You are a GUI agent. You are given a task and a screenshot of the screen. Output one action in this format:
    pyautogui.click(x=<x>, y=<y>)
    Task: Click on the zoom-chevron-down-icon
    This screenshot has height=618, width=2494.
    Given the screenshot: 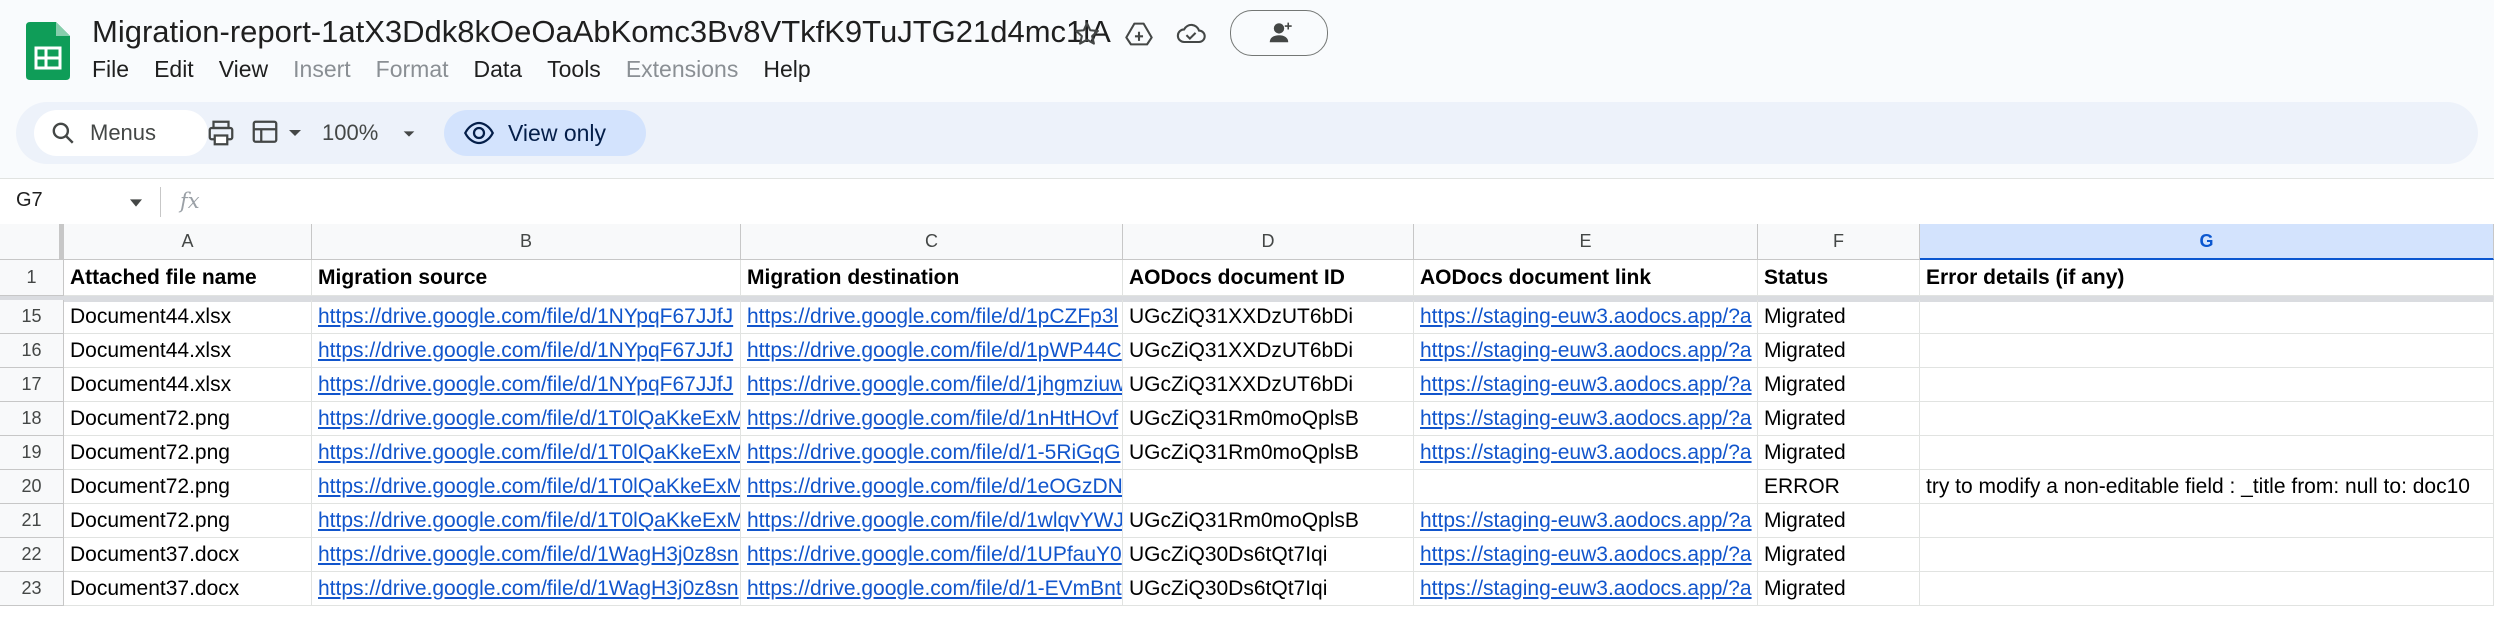 What is the action you would take?
    pyautogui.click(x=409, y=134)
    